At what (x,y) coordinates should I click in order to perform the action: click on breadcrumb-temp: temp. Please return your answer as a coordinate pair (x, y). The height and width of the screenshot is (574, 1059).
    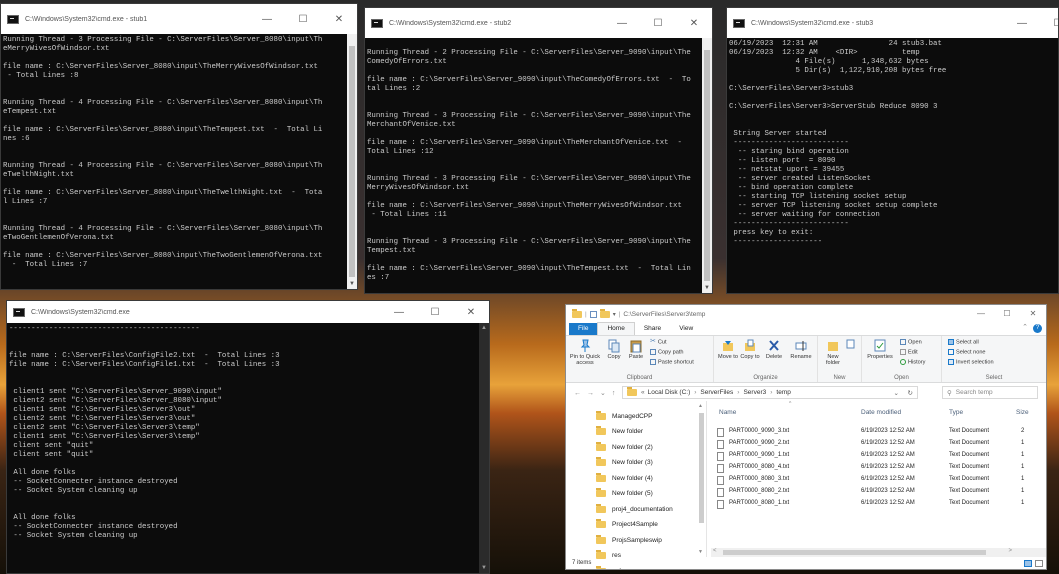
    Looking at the image, I should click on (783, 392).